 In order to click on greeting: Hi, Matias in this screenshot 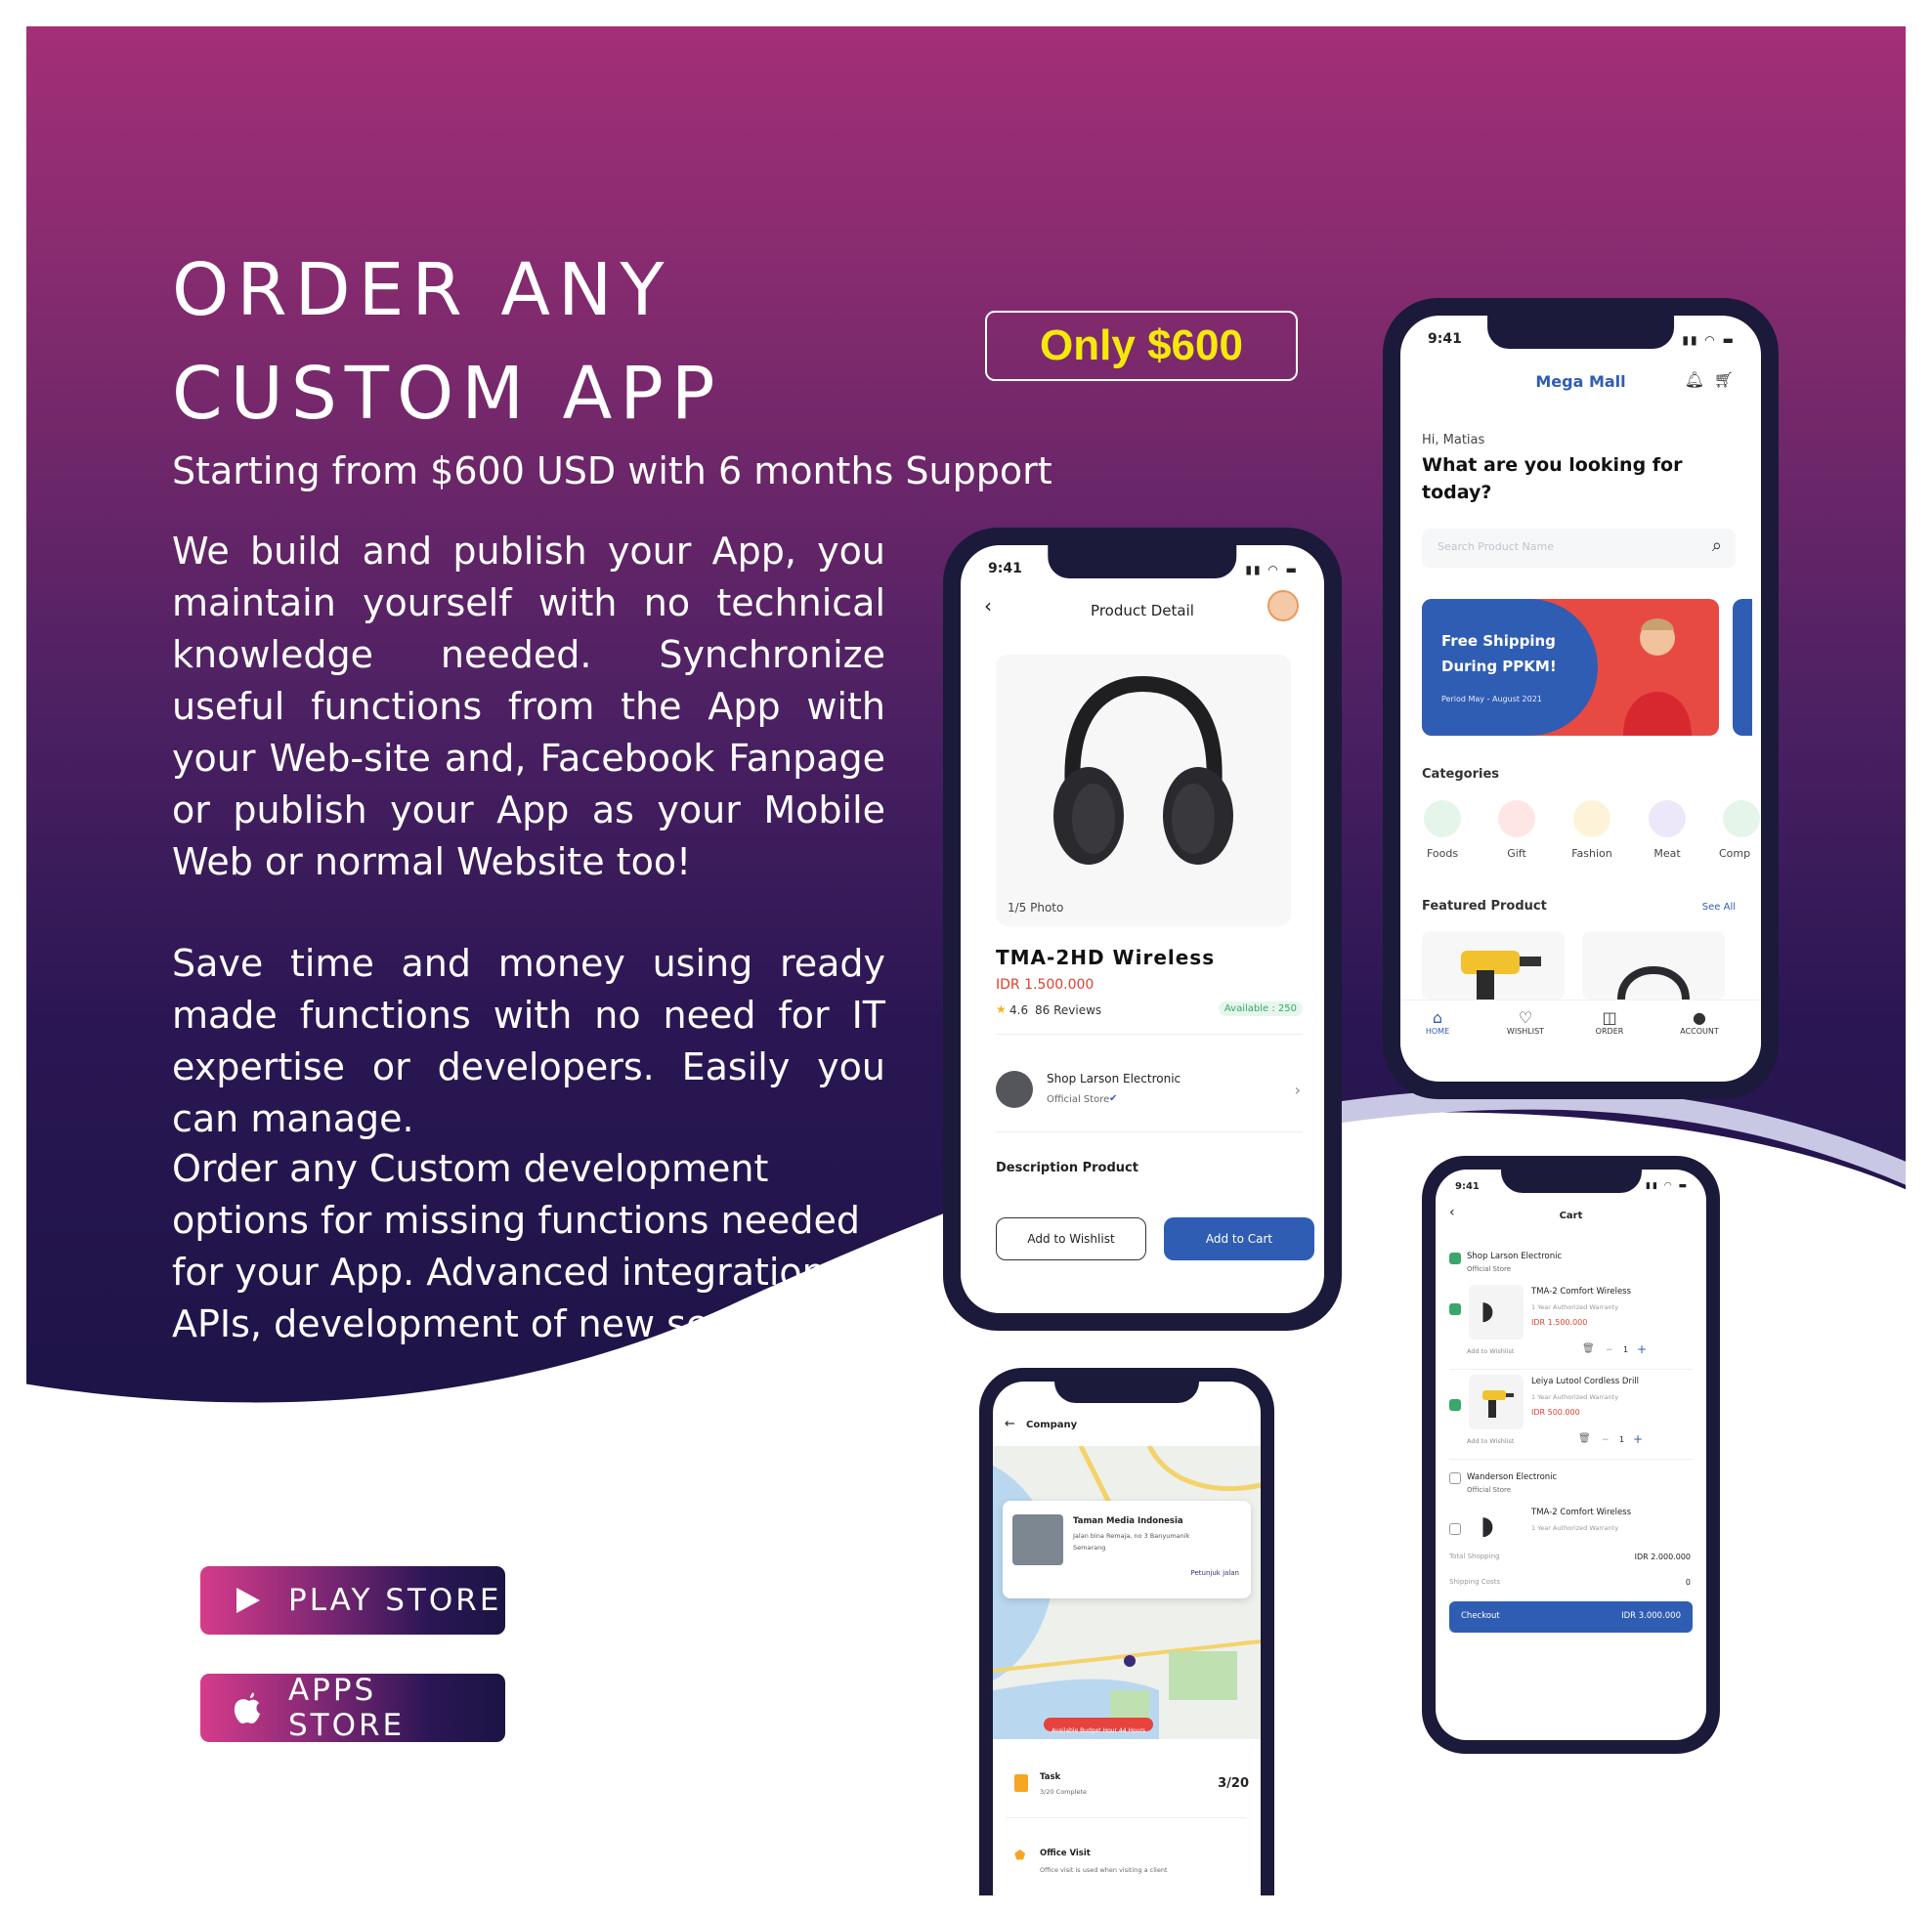, I will do `click(1453, 440)`.